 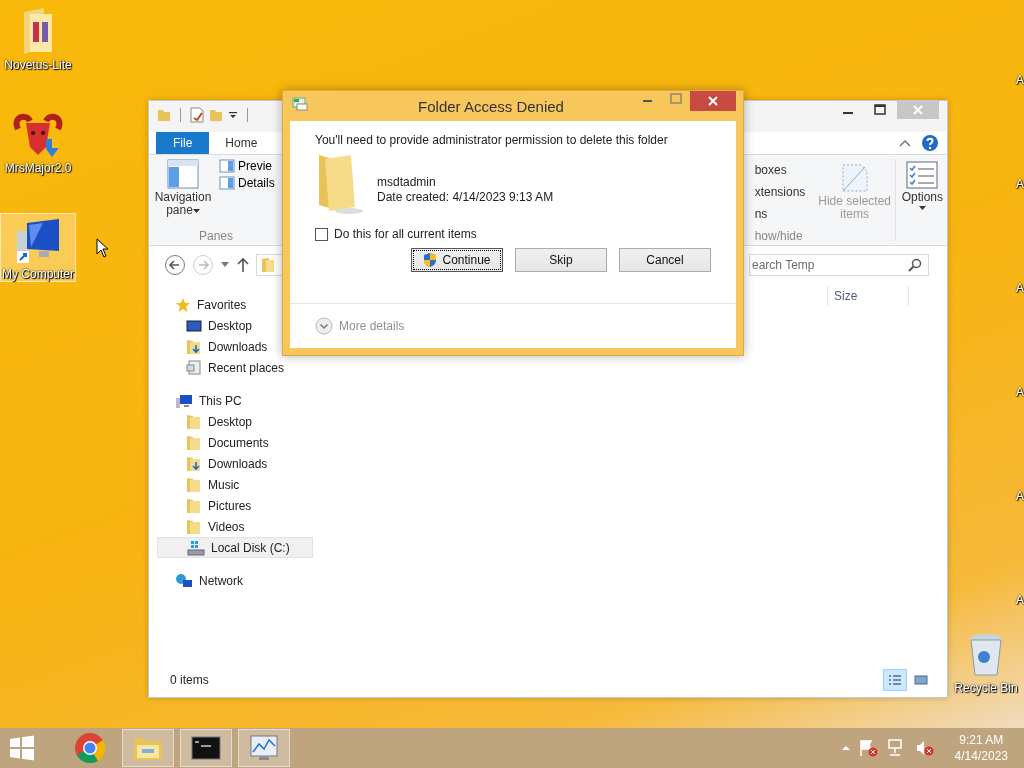 What do you see at coordinates (457, 260) in the screenshot?
I see `continue-button: Continue` at bounding box center [457, 260].